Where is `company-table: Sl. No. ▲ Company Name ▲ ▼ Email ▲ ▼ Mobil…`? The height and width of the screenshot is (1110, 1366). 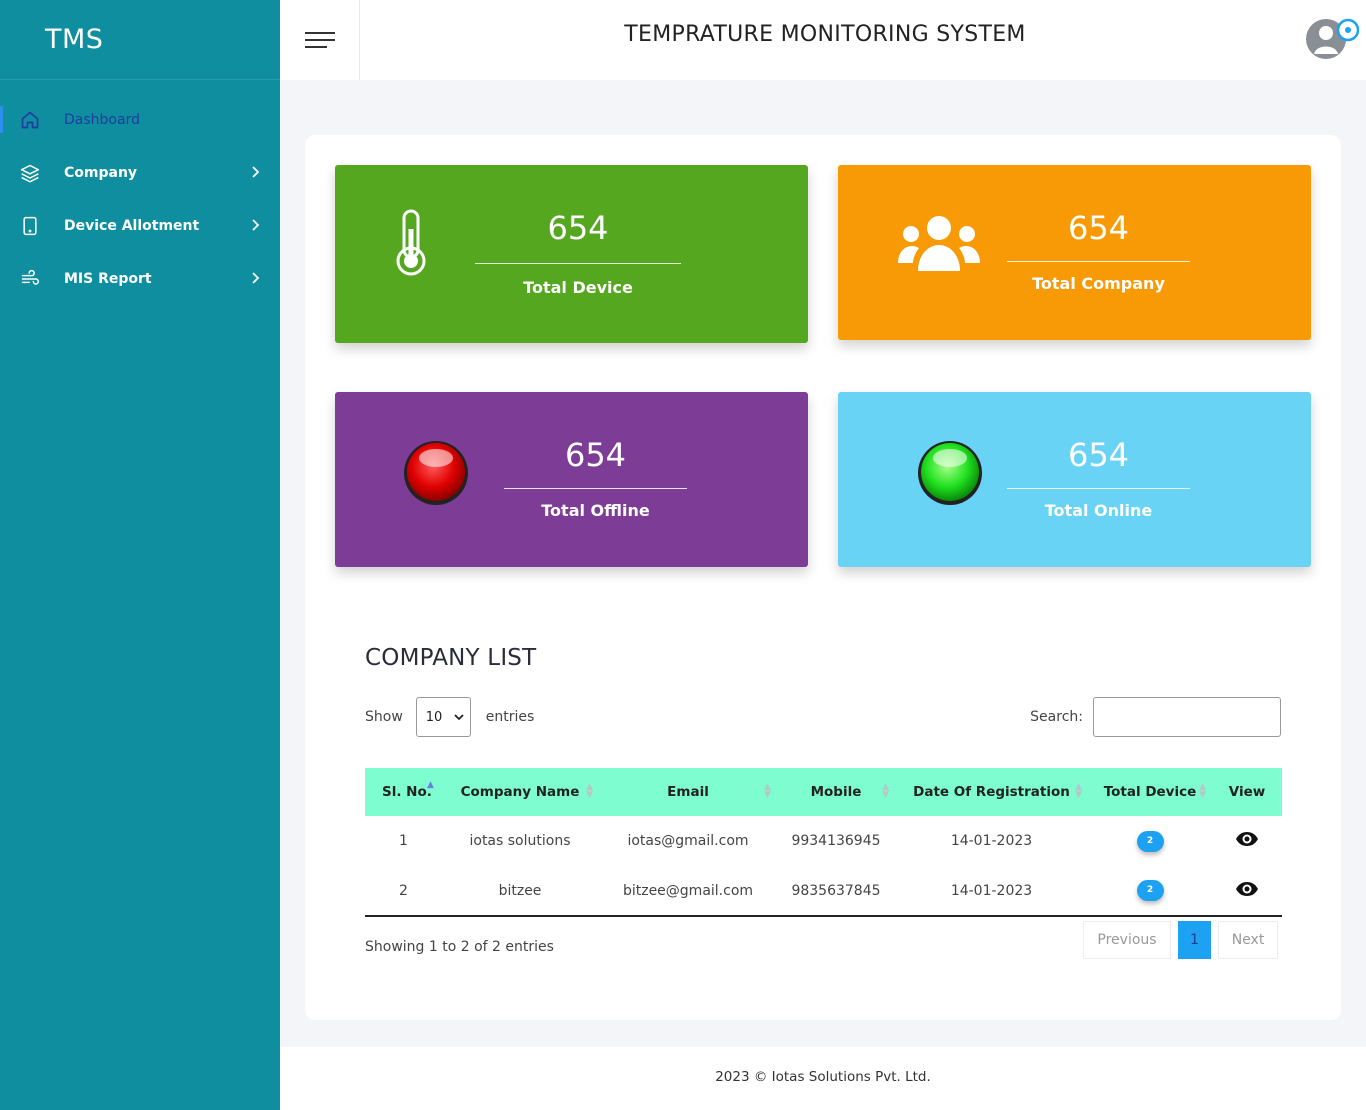 company-table: Sl. No. ▲ Company Name ▲ ▼ Email ▲ ▼ Mobil… is located at coordinates (823, 842).